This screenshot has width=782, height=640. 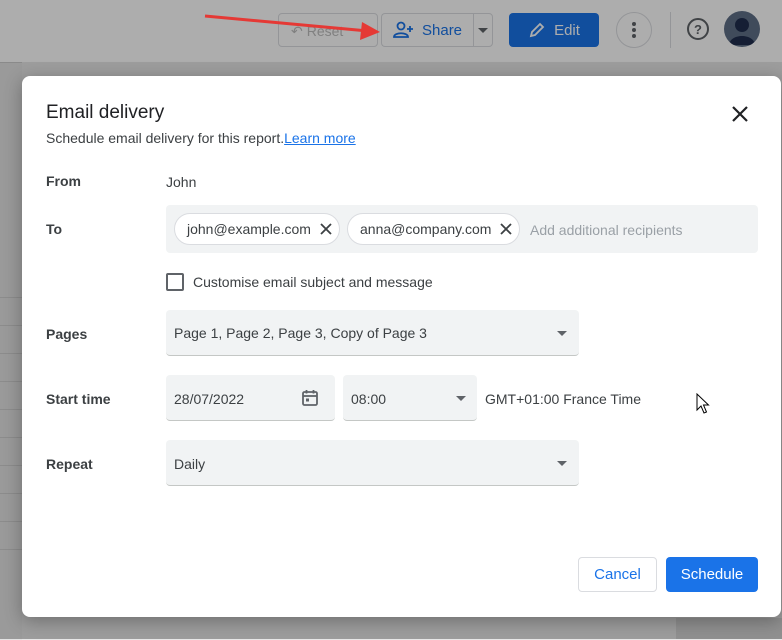 I want to click on recipient-email: anna@company.com, so click(x=426, y=229).